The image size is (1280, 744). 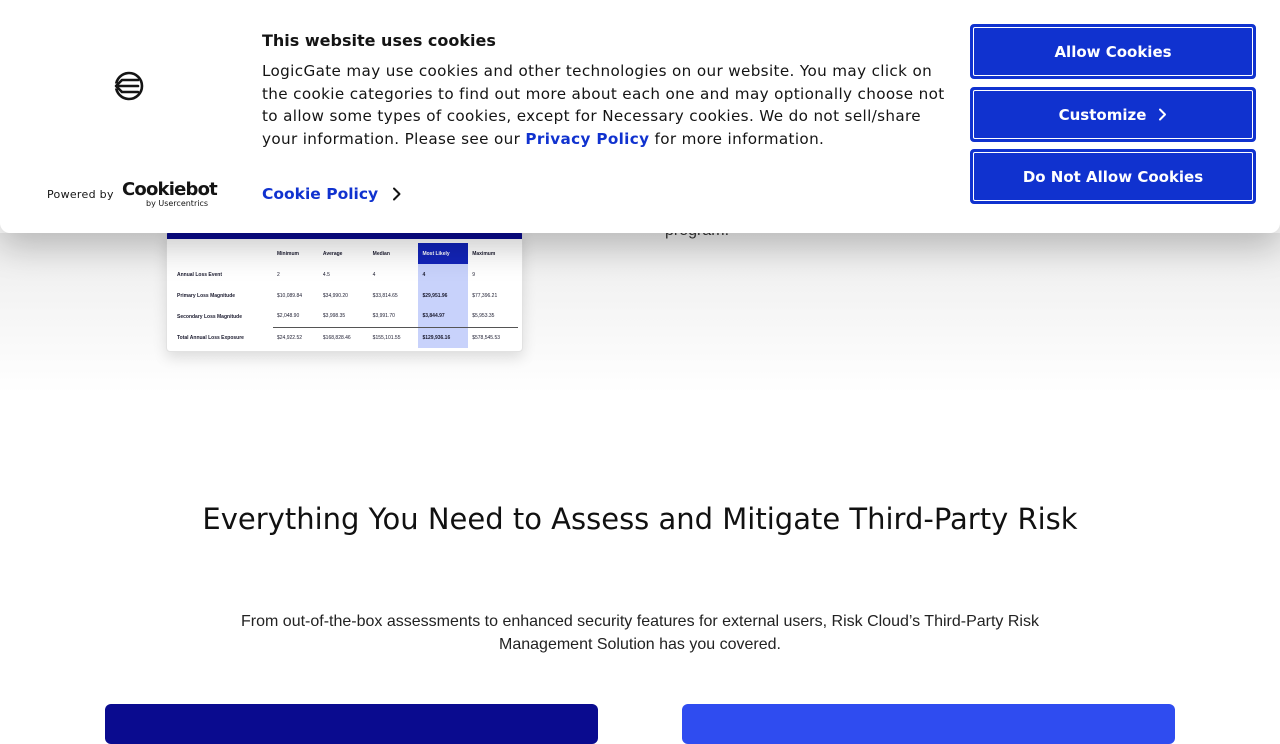 What do you see at coordinates (335, 295) in the screenshot?
I see `table-cell: $34,990.20` at bounding box center [335, 295].